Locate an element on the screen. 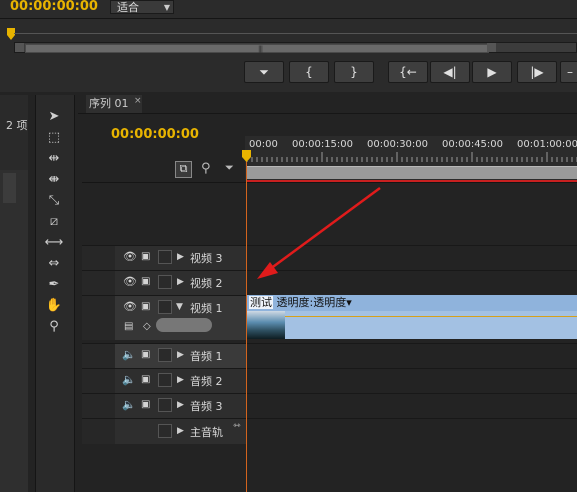  pen-tool-icon: ✒ is located at coordinates (54, 285).